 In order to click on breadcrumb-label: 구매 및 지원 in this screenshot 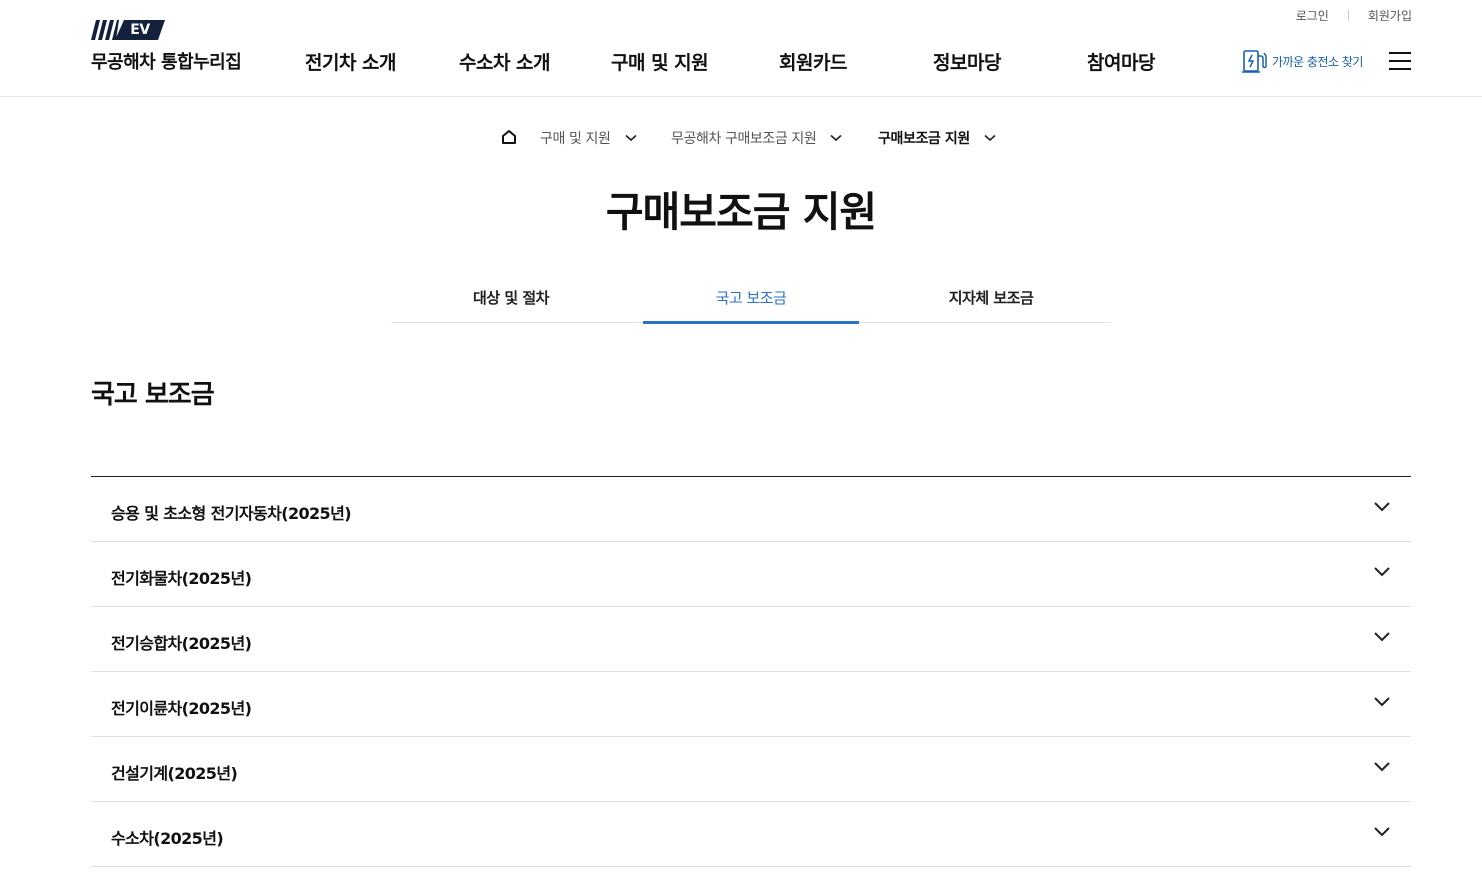, I will do `click(575, 139)`.